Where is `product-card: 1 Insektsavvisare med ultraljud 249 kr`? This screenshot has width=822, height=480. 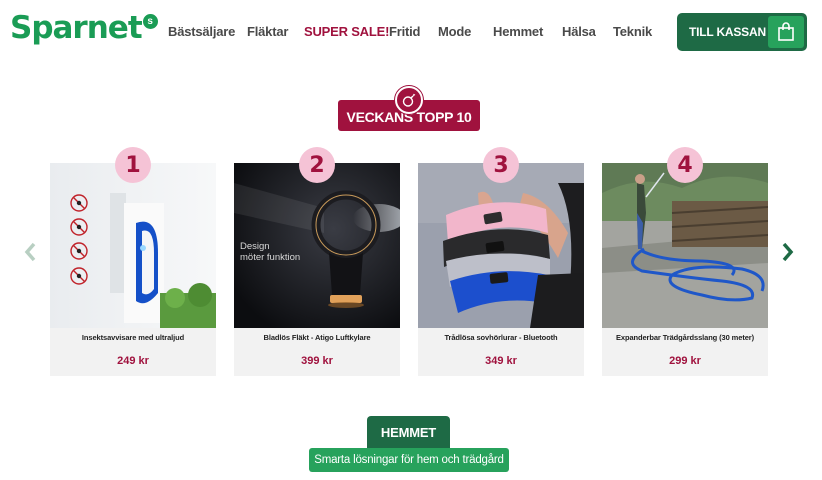
product-card: 1 Insektsavvisare med ultraljud 249 kr is located at coordinates (133, 261).